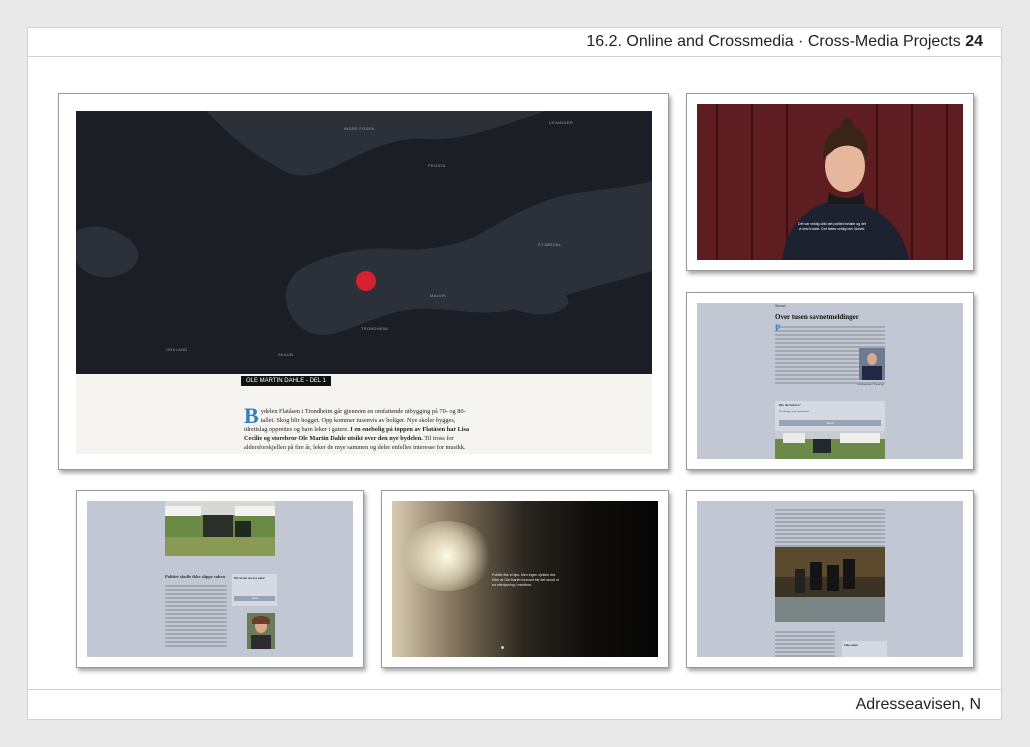 This screenshot has width=1030, height=747. What do you see at coordinates (249, 578) in the screenshot?
I see `alert-box-title: Bli varslet om nye saker` at bounding box center [249, 578].